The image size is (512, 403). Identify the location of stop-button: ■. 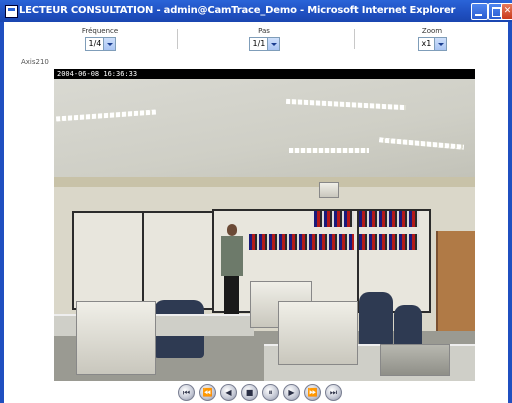
(249, 392).